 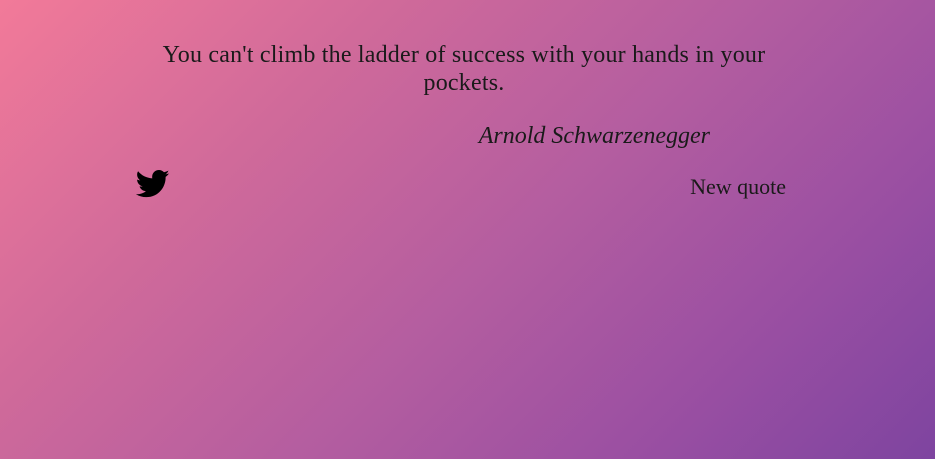 What do you see at coordinates (594, 136) in the screenshot?
I see `quote-author: Arnold Schwarzenegger` at bounding box center [594, 136].